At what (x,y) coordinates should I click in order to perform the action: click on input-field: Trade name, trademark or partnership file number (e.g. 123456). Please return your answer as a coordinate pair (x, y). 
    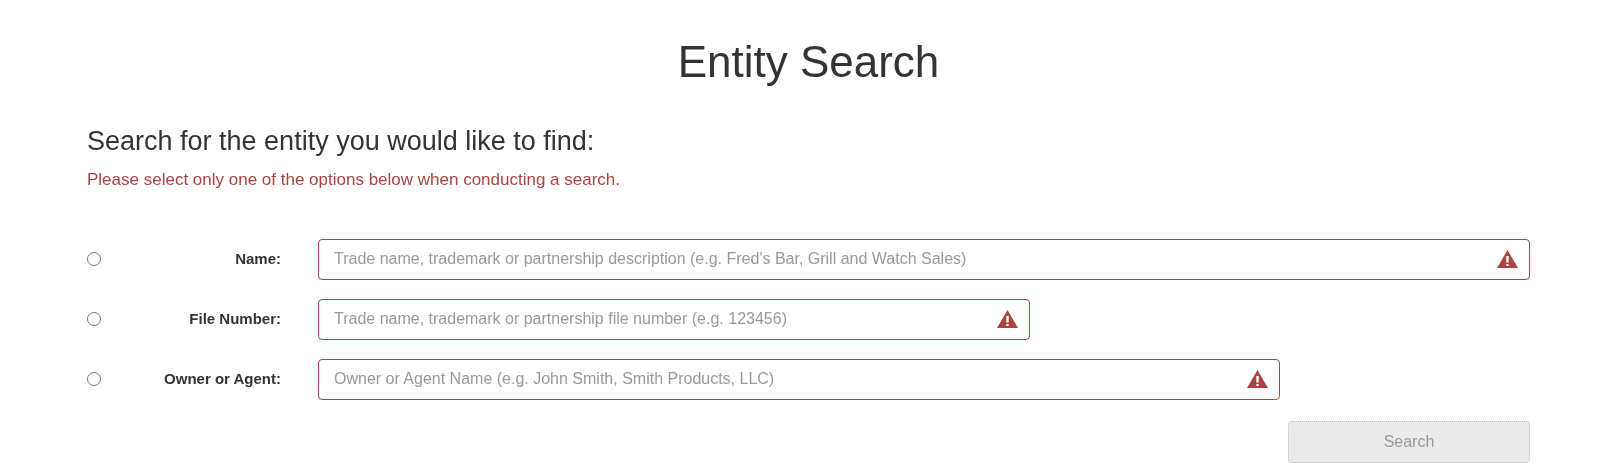
    Looking at the image, I should click on (674, 319).